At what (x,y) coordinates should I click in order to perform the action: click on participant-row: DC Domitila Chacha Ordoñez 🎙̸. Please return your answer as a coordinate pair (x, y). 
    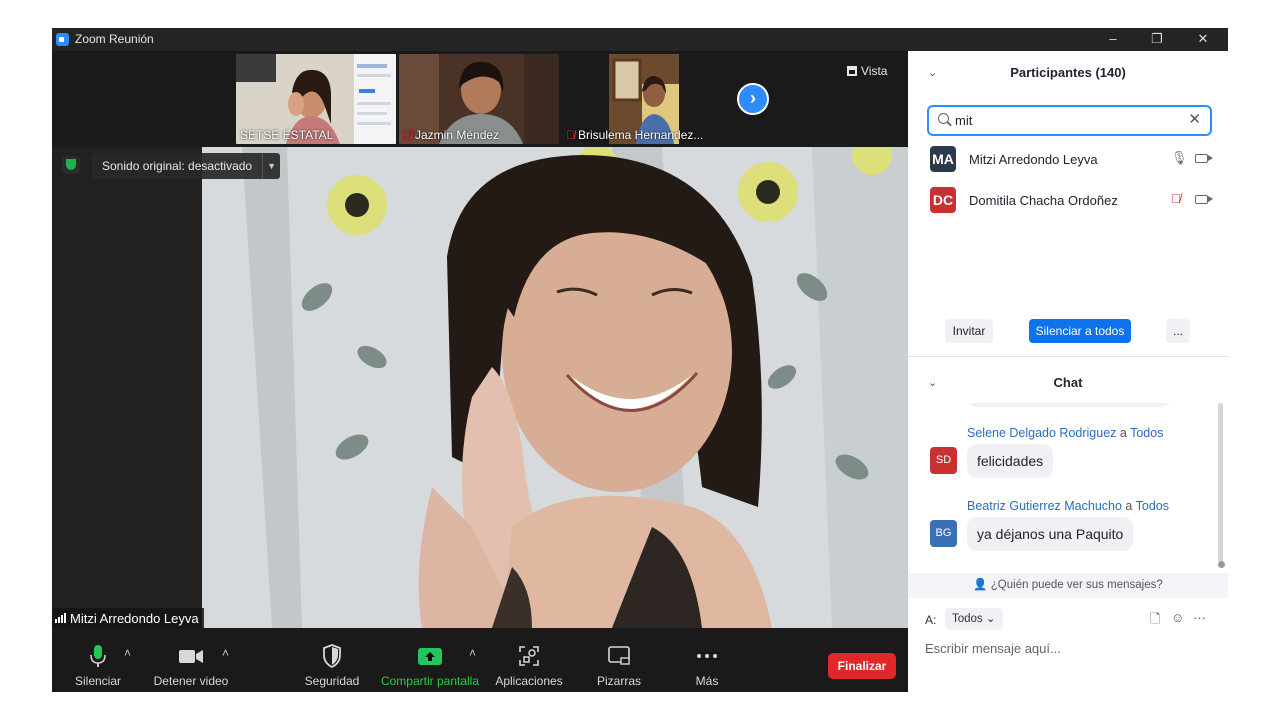
    Looking at the image, I should click on (1075, 200).